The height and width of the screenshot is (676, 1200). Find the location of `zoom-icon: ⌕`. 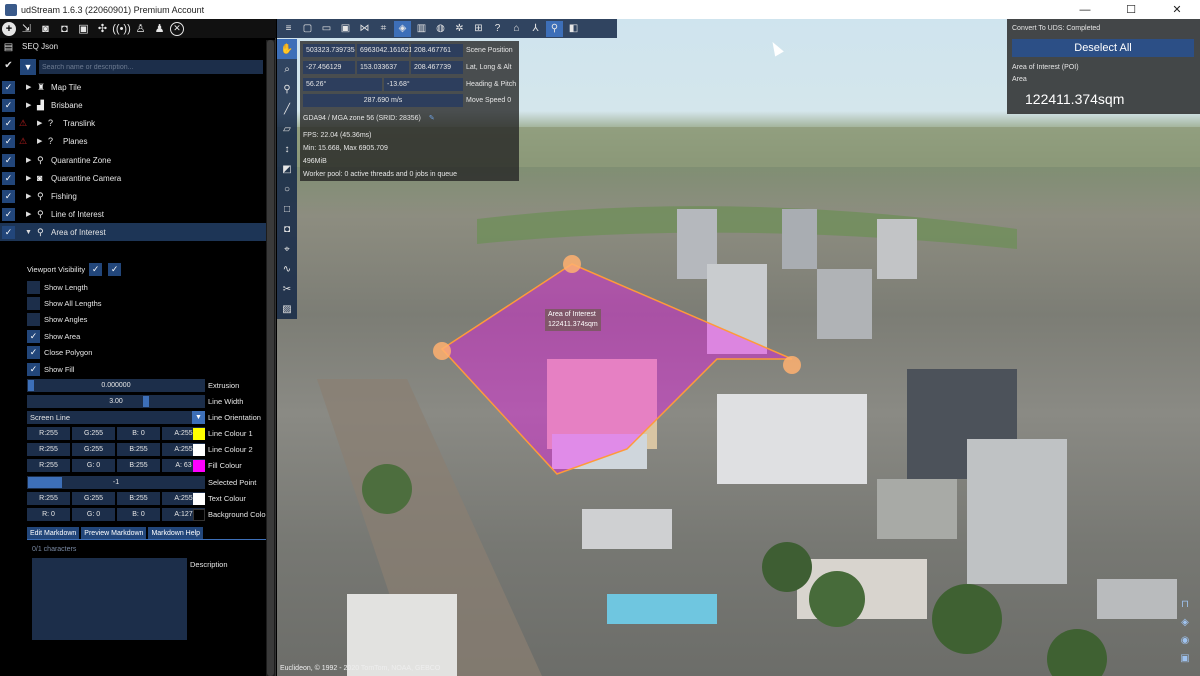

zoom-icon: ⌕ is located at coordinates (287, 69).